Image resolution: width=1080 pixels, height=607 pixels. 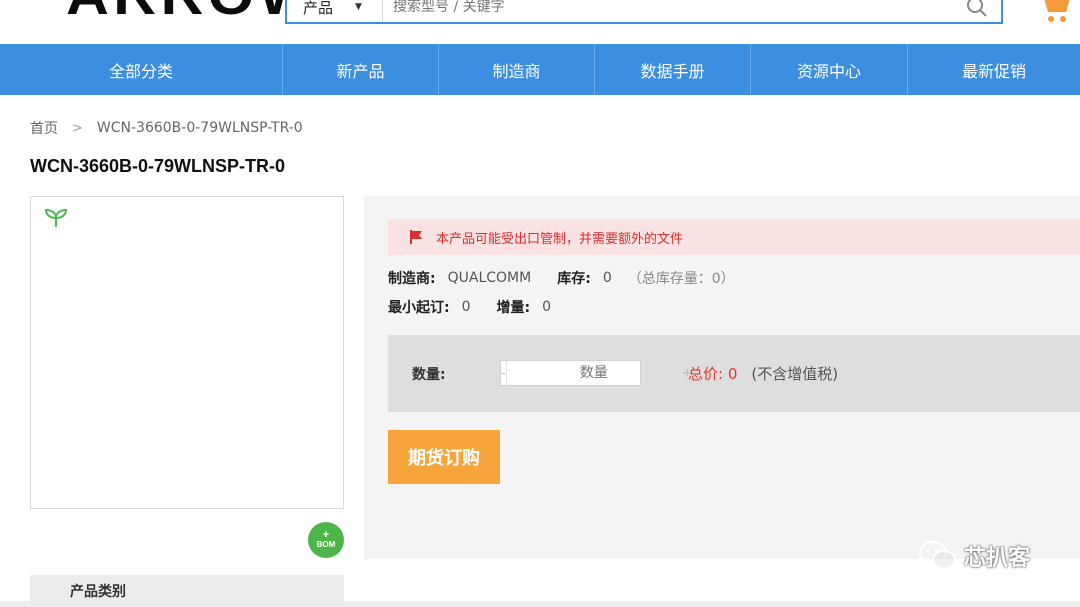 I want to click on quantity-input, so click(x=593, y=373).